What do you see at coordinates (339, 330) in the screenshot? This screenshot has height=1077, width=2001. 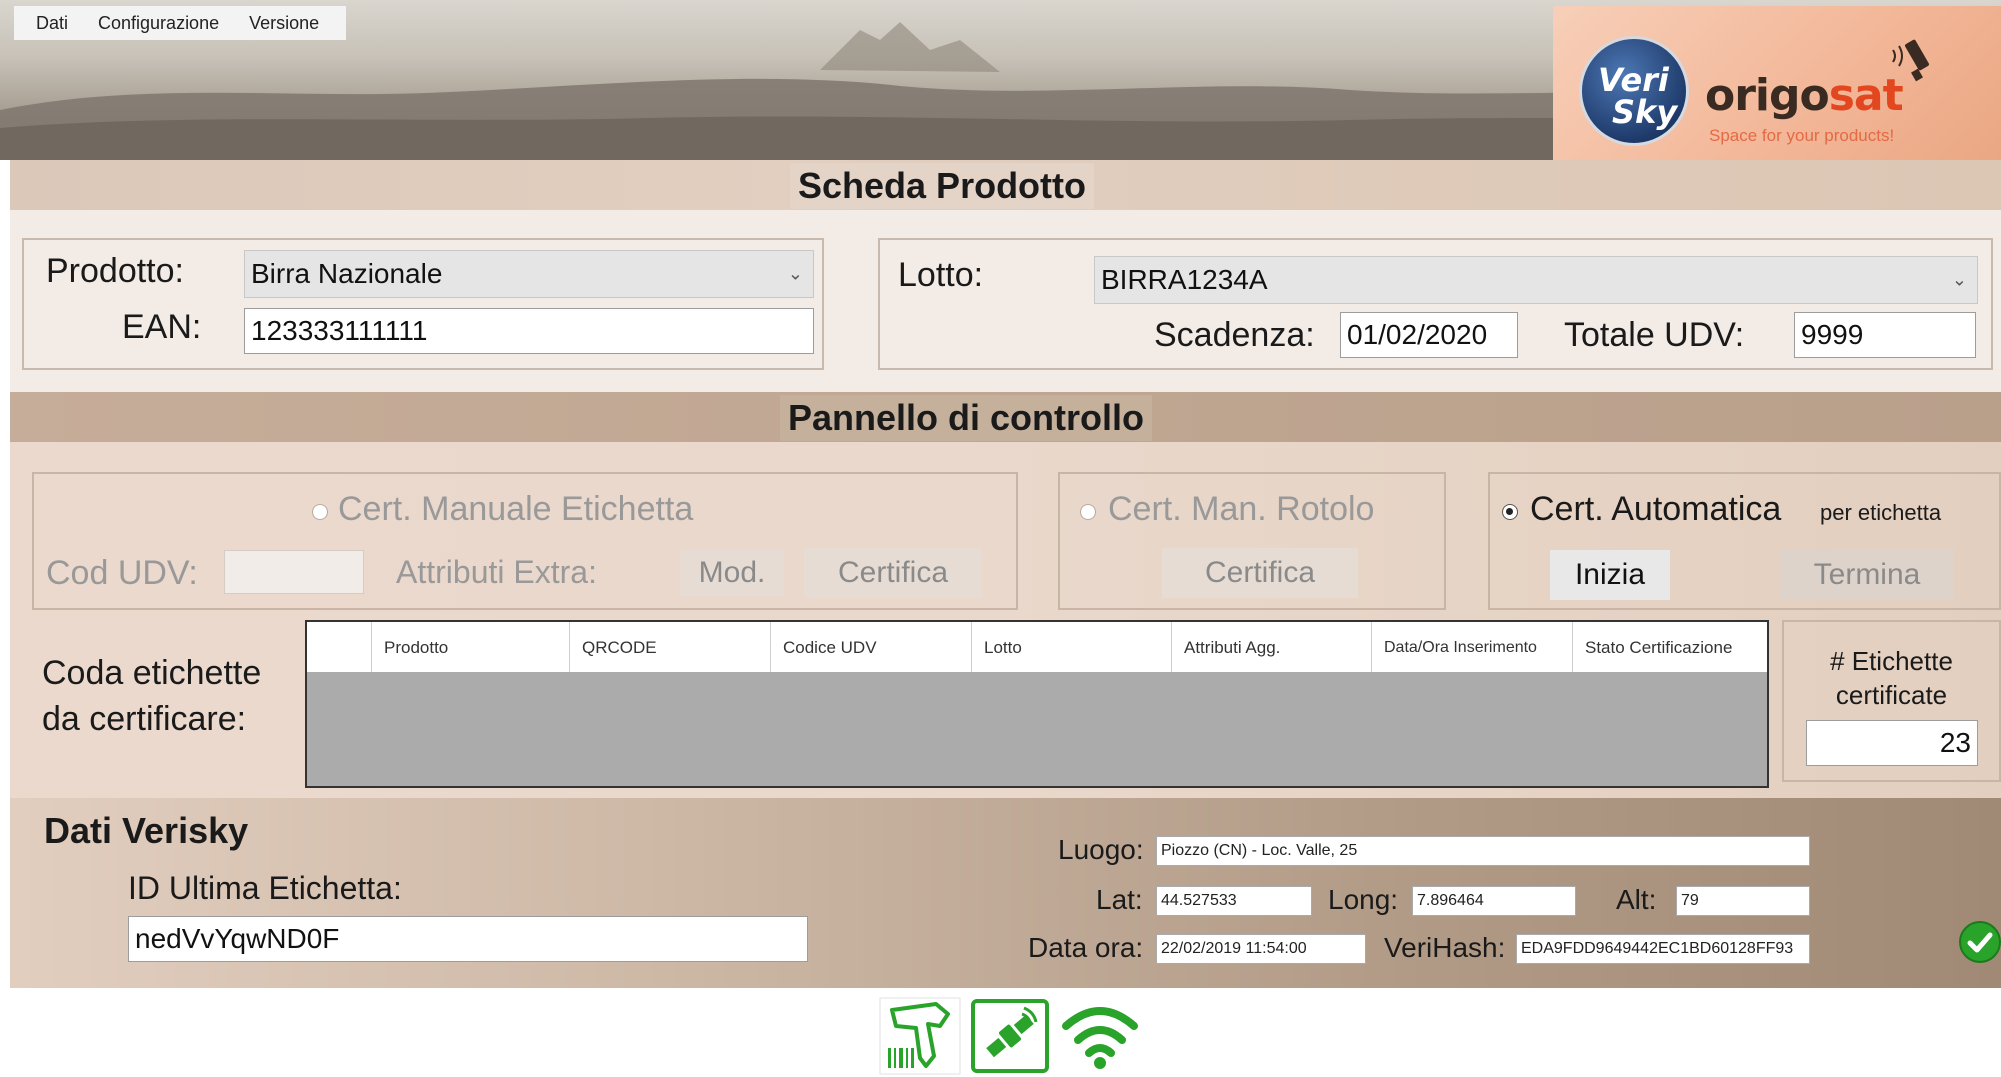 I see `ean-value: 123333111111` at bounding box center [339, 330].